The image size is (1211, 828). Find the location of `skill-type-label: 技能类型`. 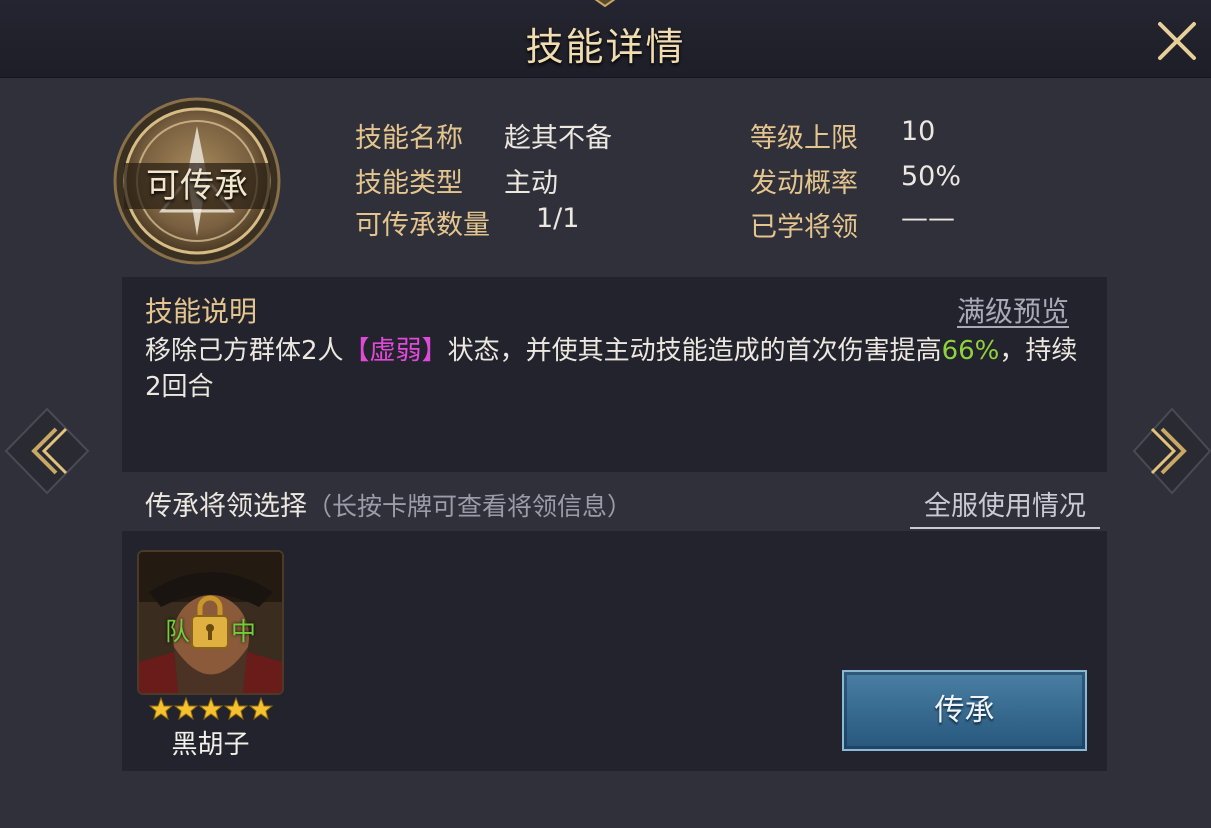

skill-type-label: 技能类型 is located at coordinates (409, 183).